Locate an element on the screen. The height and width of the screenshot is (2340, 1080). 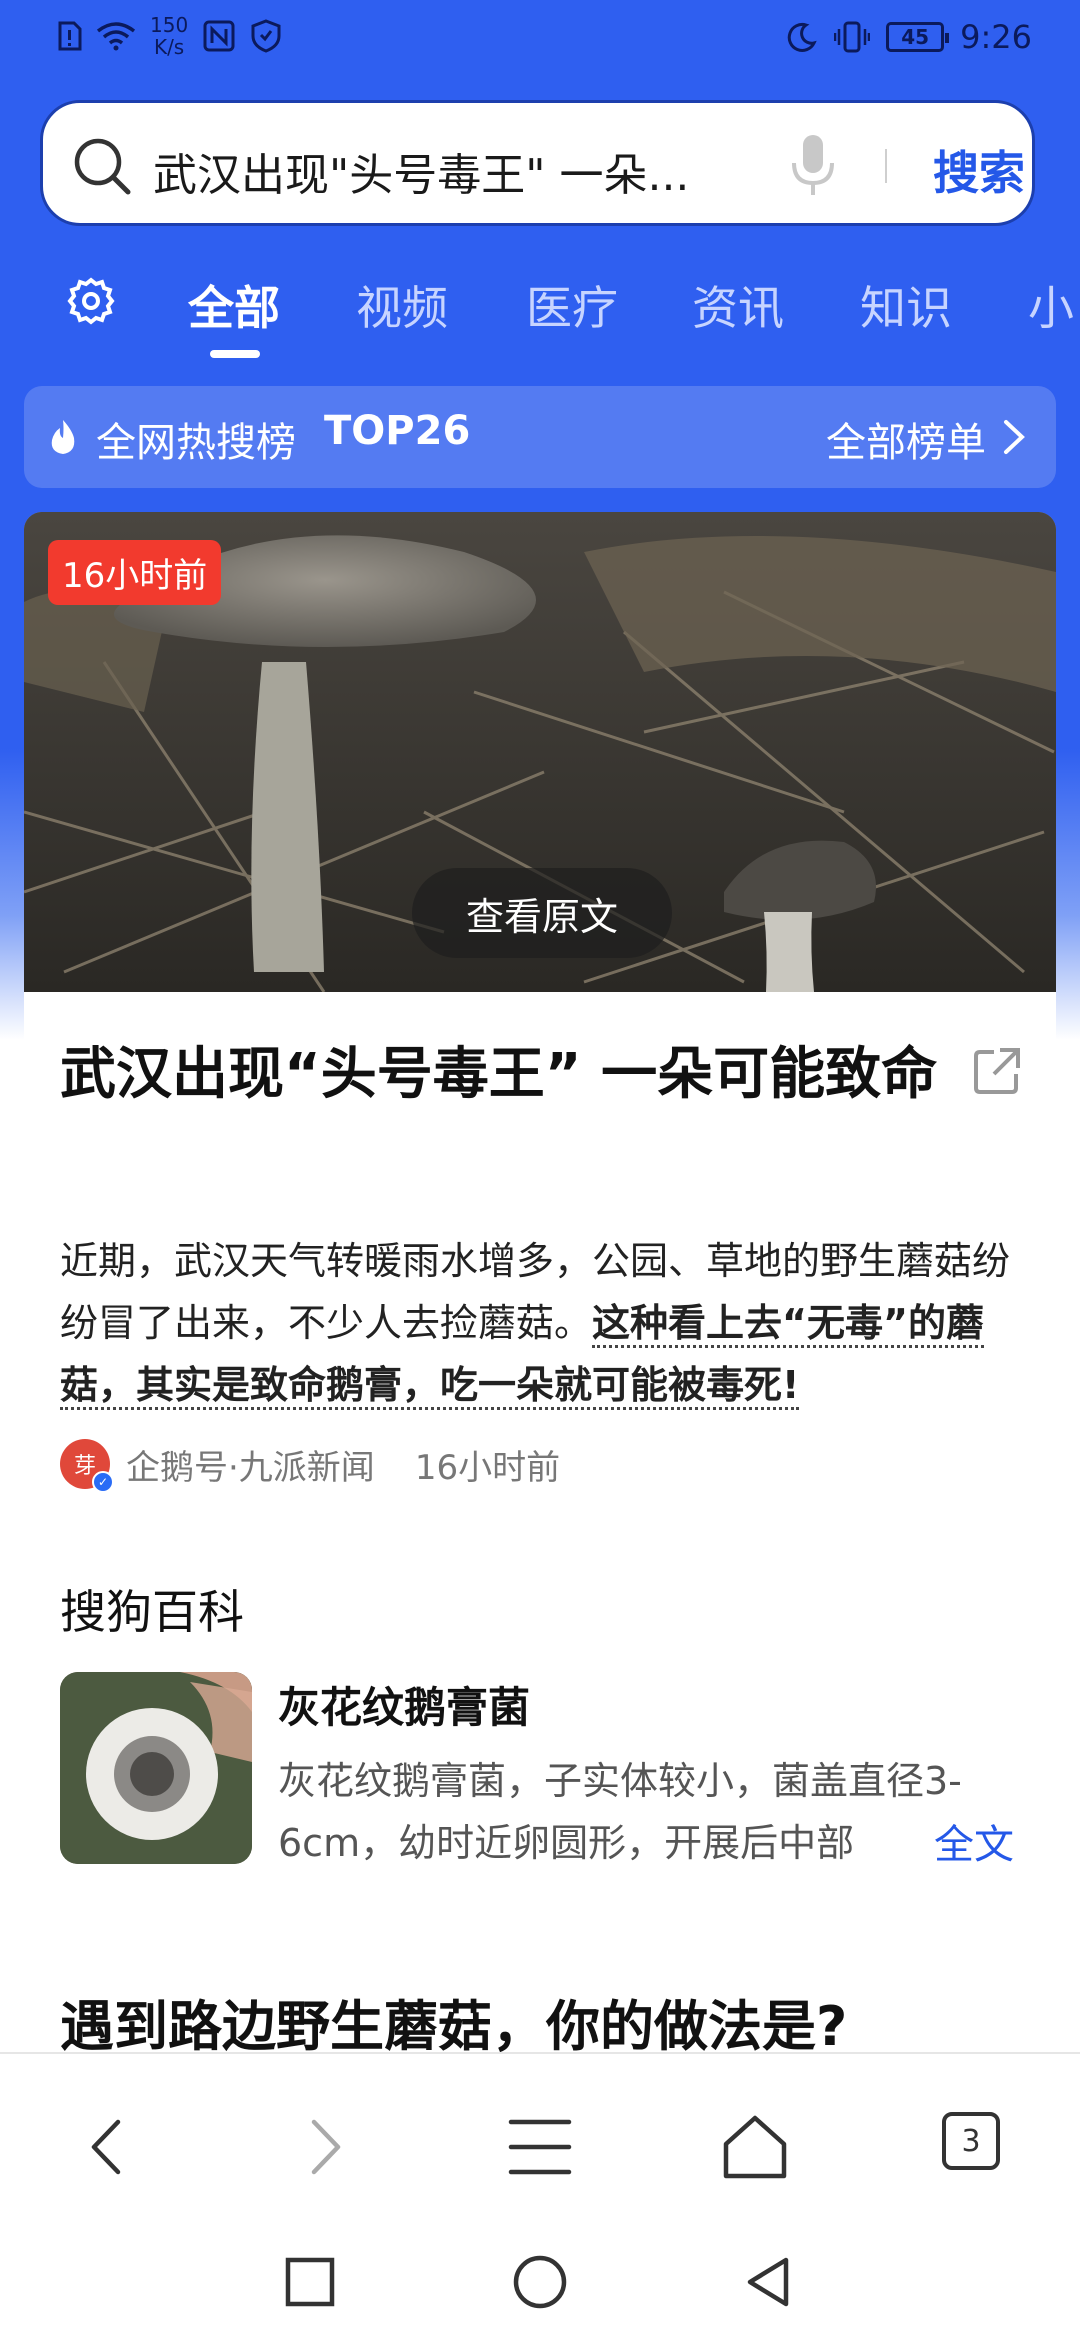
forward-icon is located at coordinates (325, 2147).